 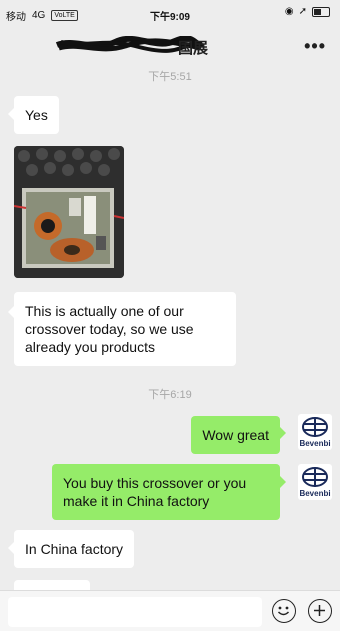 What do you see at coordinates (307, 11) in the screenshot?
I see `status-right: ◉ ➚` at bounding box center [307, 11].